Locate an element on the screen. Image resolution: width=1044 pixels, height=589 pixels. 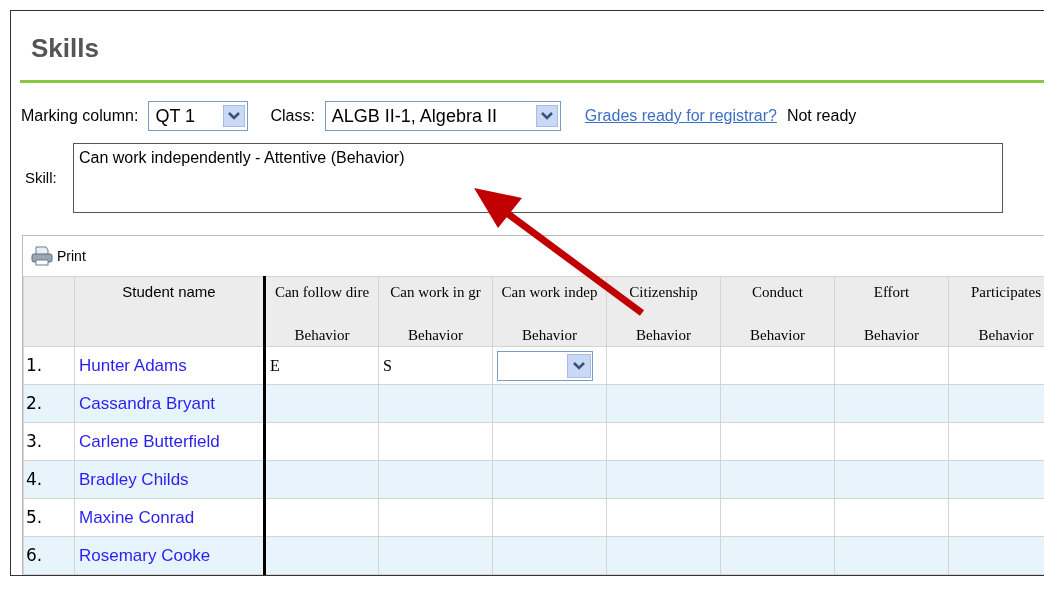
column-header: Can work in gr Behavior is located at coordinates (435, 311).